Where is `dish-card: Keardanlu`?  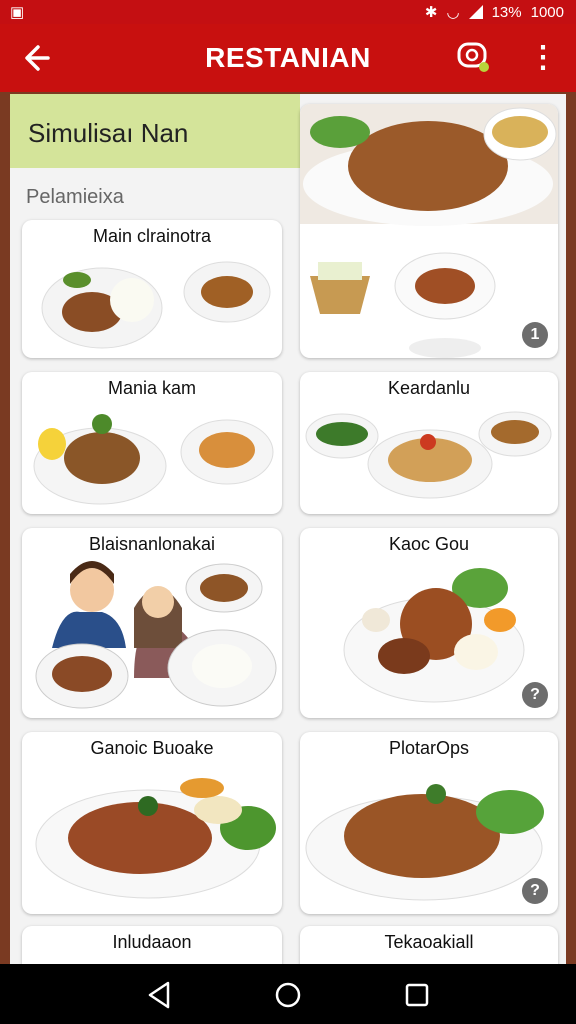
dish-card: Keardanlu is located at coordinates (429, 443).